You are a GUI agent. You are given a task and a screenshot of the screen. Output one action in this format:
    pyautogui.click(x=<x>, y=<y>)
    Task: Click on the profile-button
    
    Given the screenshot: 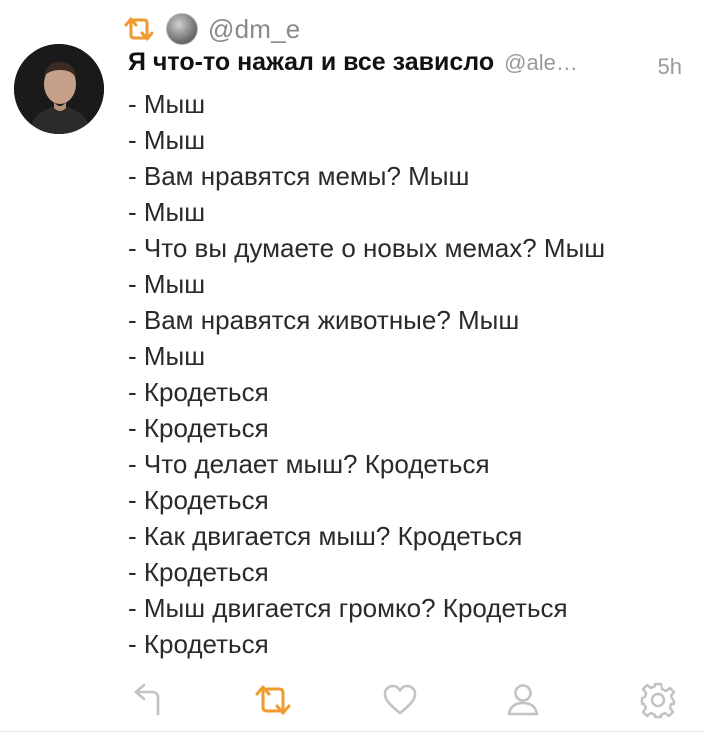 What is the action you would take?
    pyautogui.click(x=523, y=700)
    